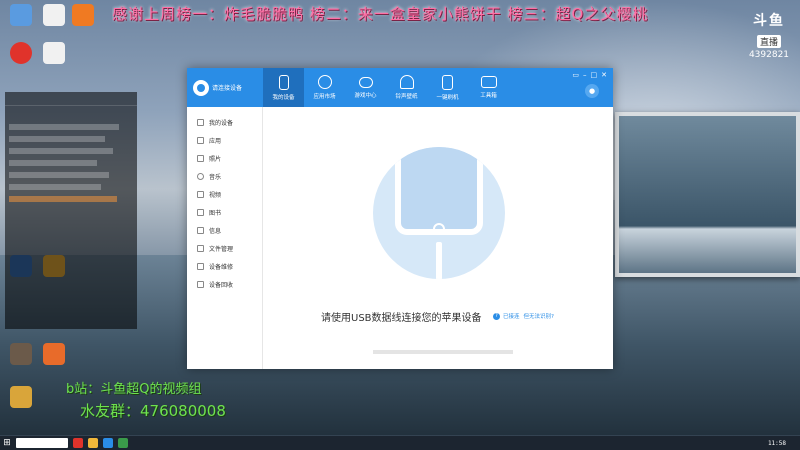  I want to click on sidebar-item-photos: 照片, so click(224, 158).